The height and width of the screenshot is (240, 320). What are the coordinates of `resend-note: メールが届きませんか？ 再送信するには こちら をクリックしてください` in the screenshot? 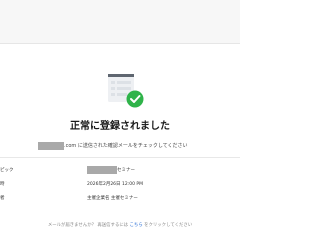 It's located at (120, 226).